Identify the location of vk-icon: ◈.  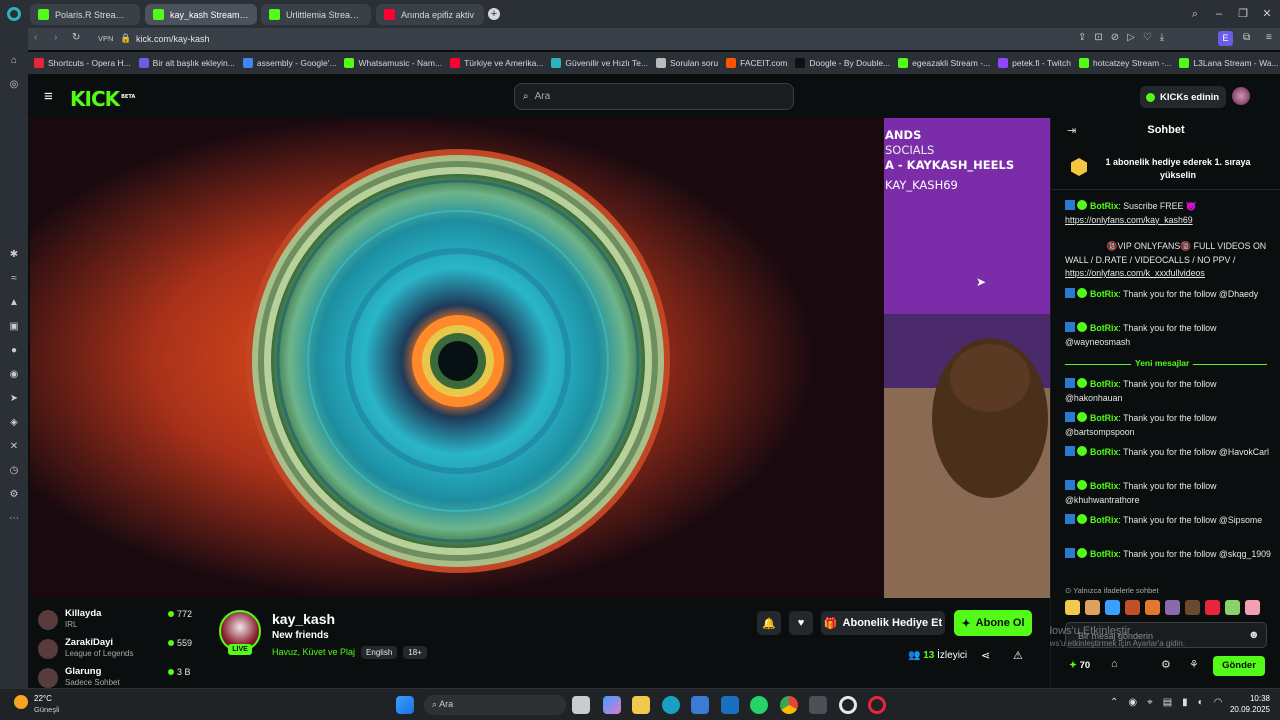
(14, 423).